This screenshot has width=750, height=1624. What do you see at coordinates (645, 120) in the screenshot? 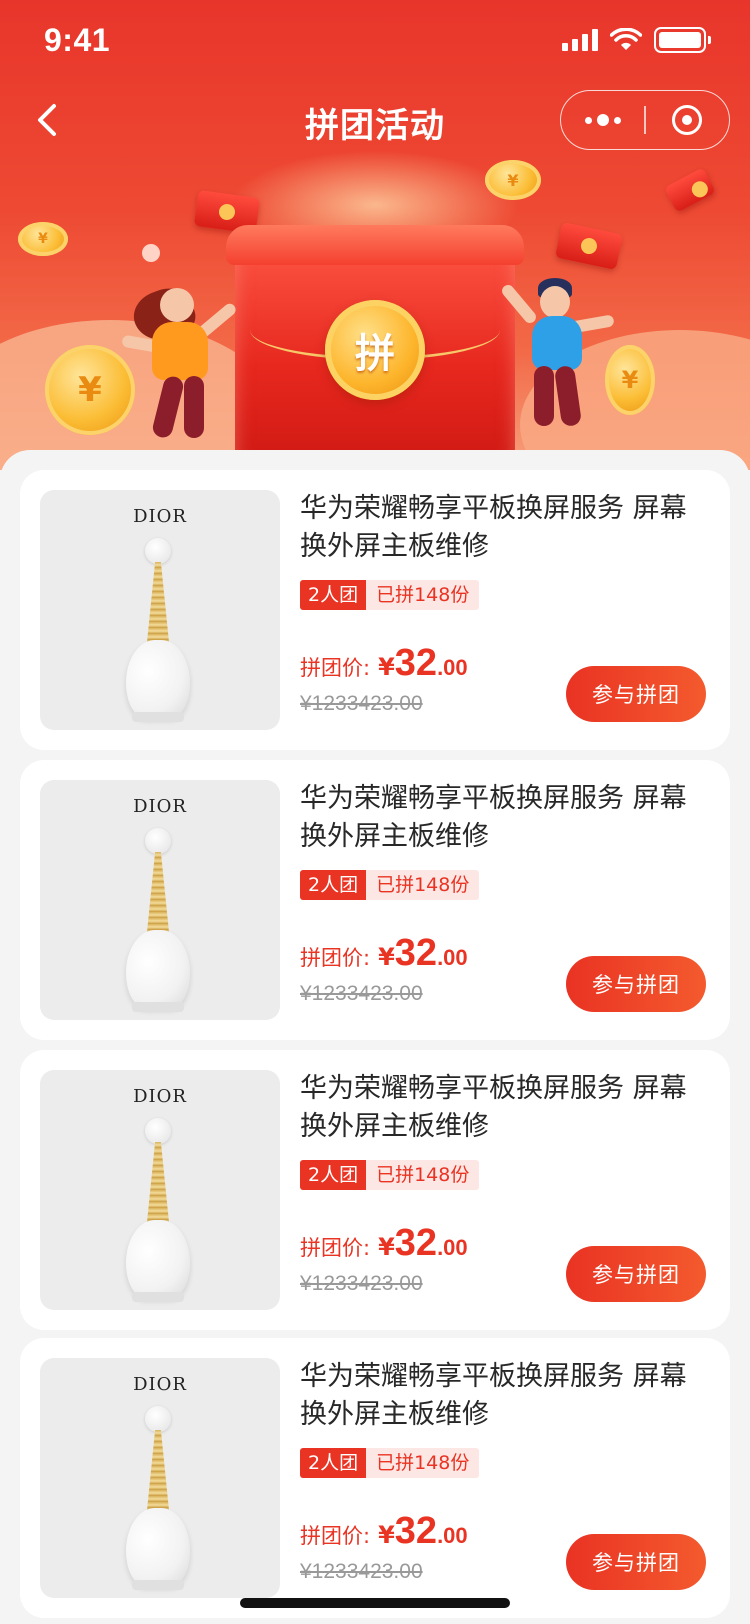
I see `miniprogram-capsule` at bounding box center [645, 120].